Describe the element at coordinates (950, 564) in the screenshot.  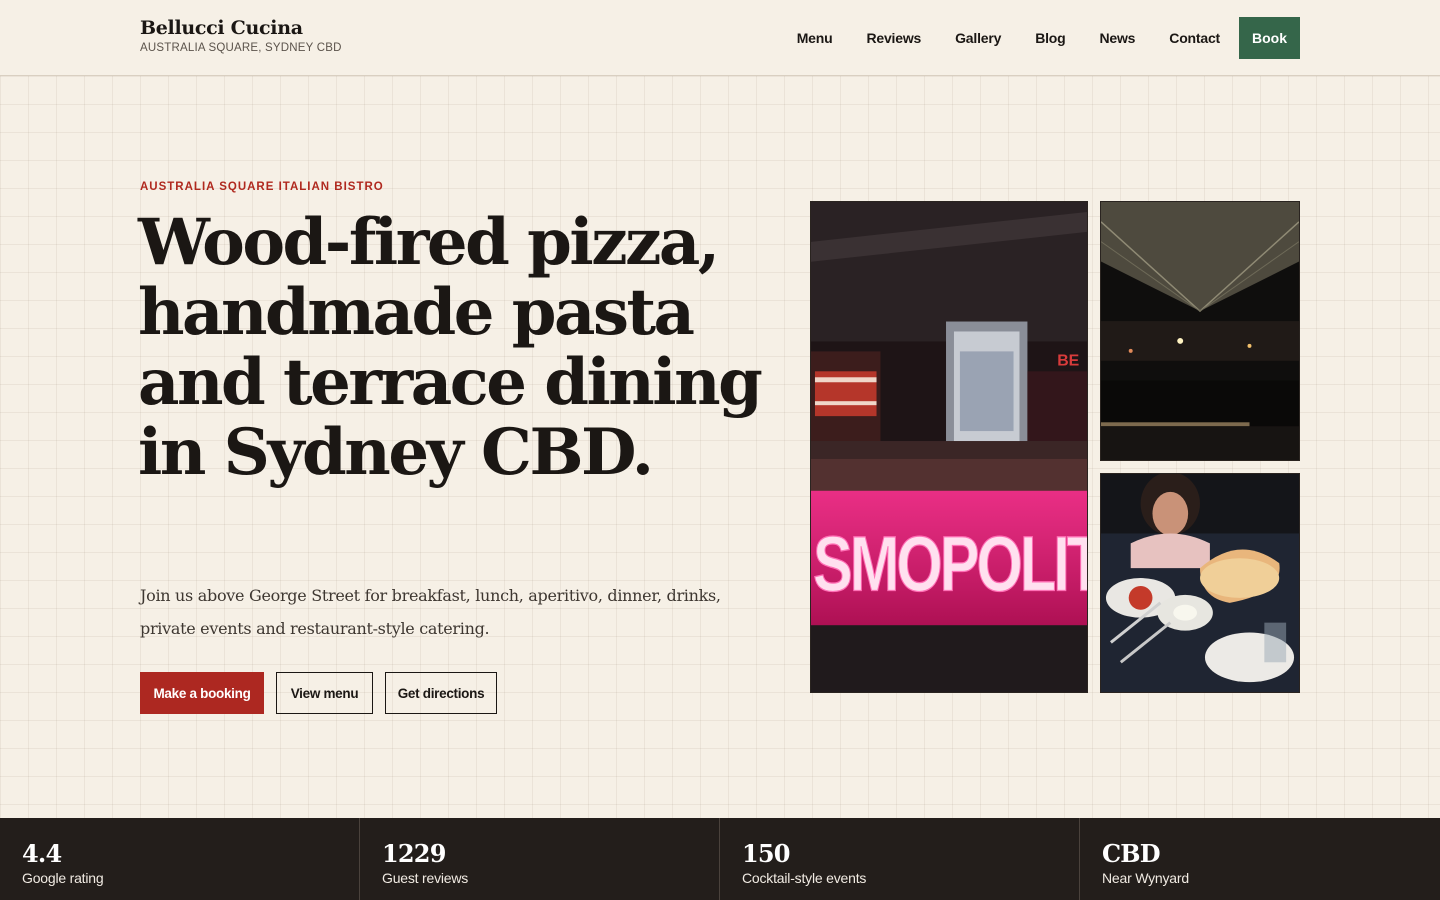
I see `neon-sign: SMOPOLIT` at that location.